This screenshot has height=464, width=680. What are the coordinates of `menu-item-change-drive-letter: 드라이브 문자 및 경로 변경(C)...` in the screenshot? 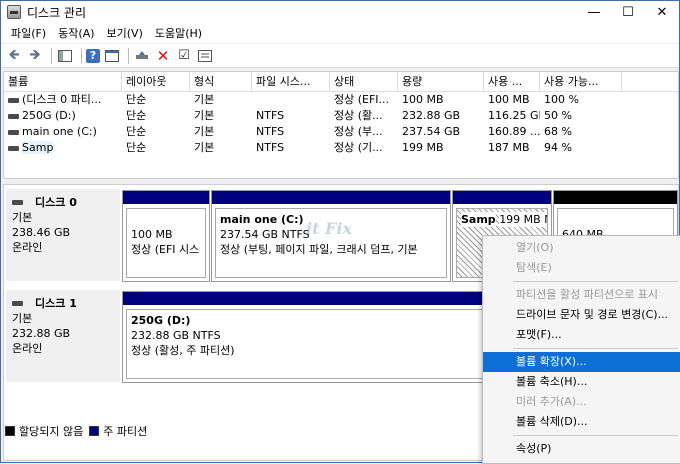 It's located at (581, 315).